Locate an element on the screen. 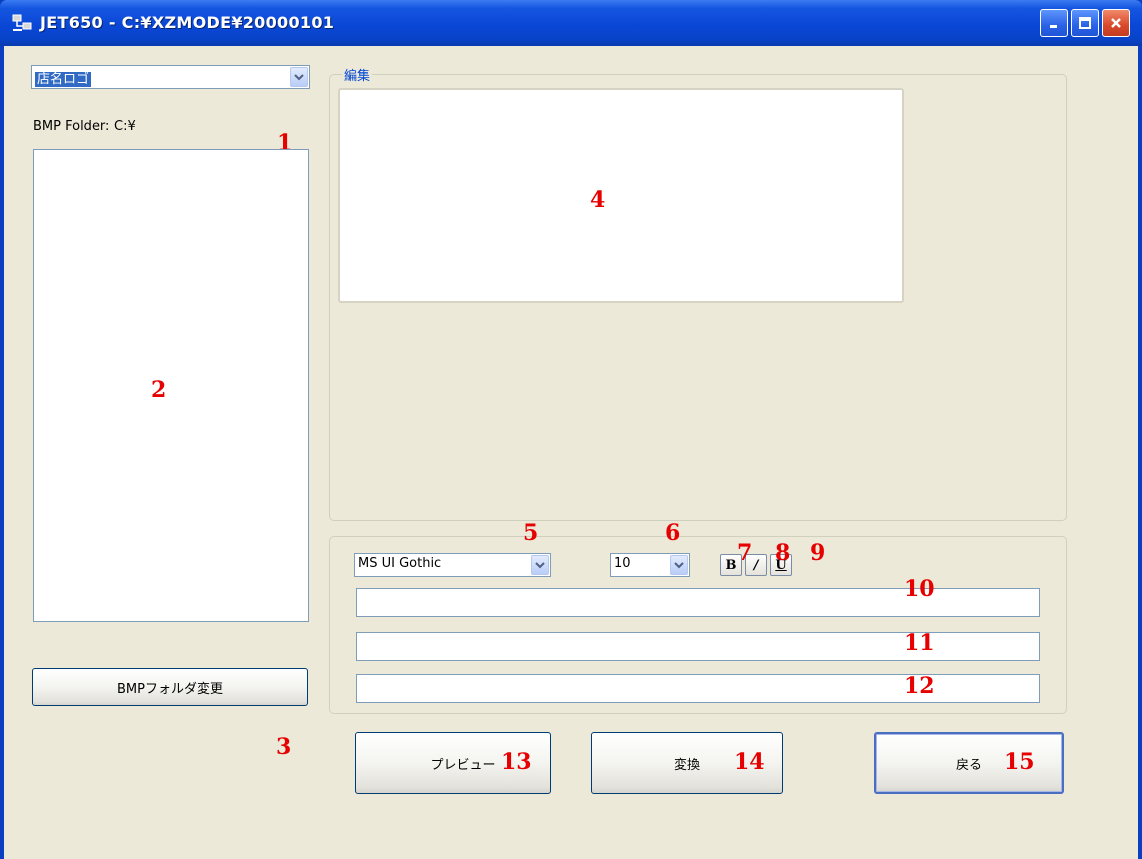  title-bar: JET650 - C:¥XZMODE¥20000101 is located at coordinates (571, 23).